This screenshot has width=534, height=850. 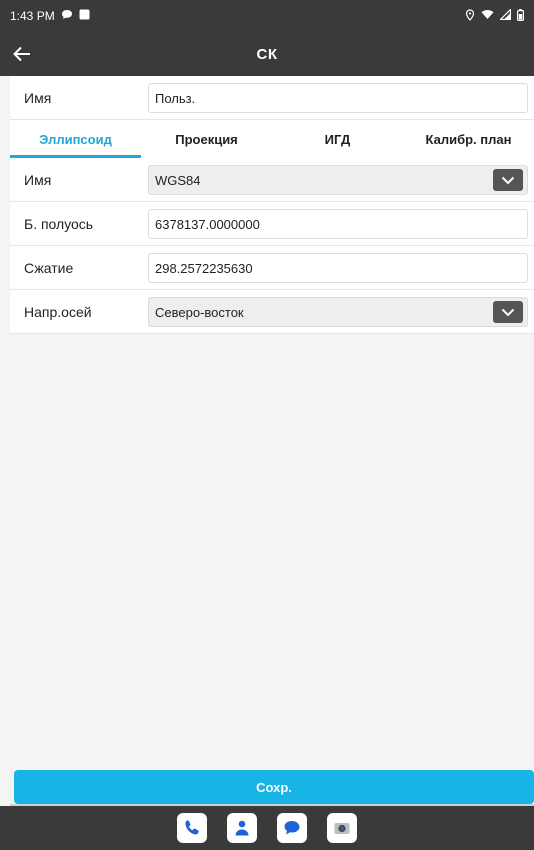 I want to click on page-title: СК, so click(x=267, y=54).